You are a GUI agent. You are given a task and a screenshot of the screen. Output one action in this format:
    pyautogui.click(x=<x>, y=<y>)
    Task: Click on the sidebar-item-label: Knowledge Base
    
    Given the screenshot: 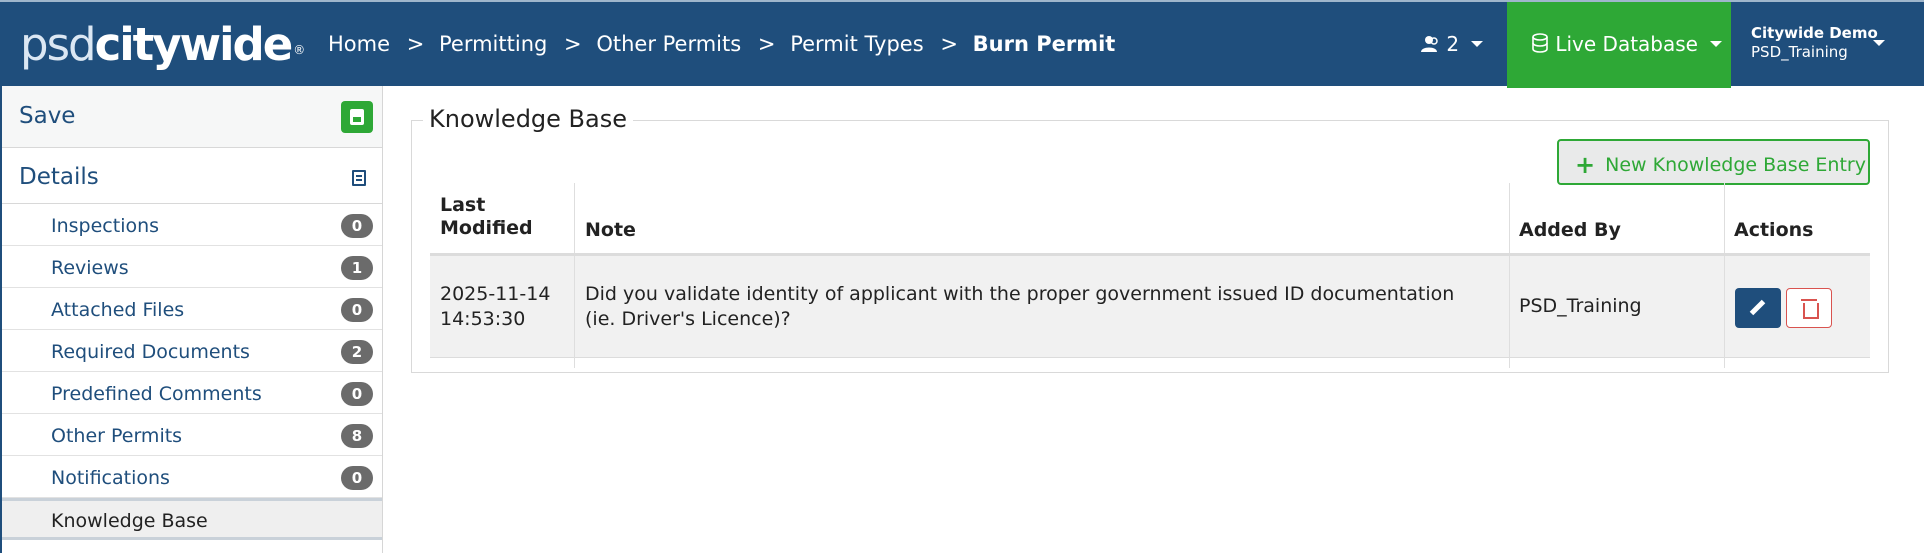 What is the action you would take?
    pyautogui.click(x=129, y=521)
    